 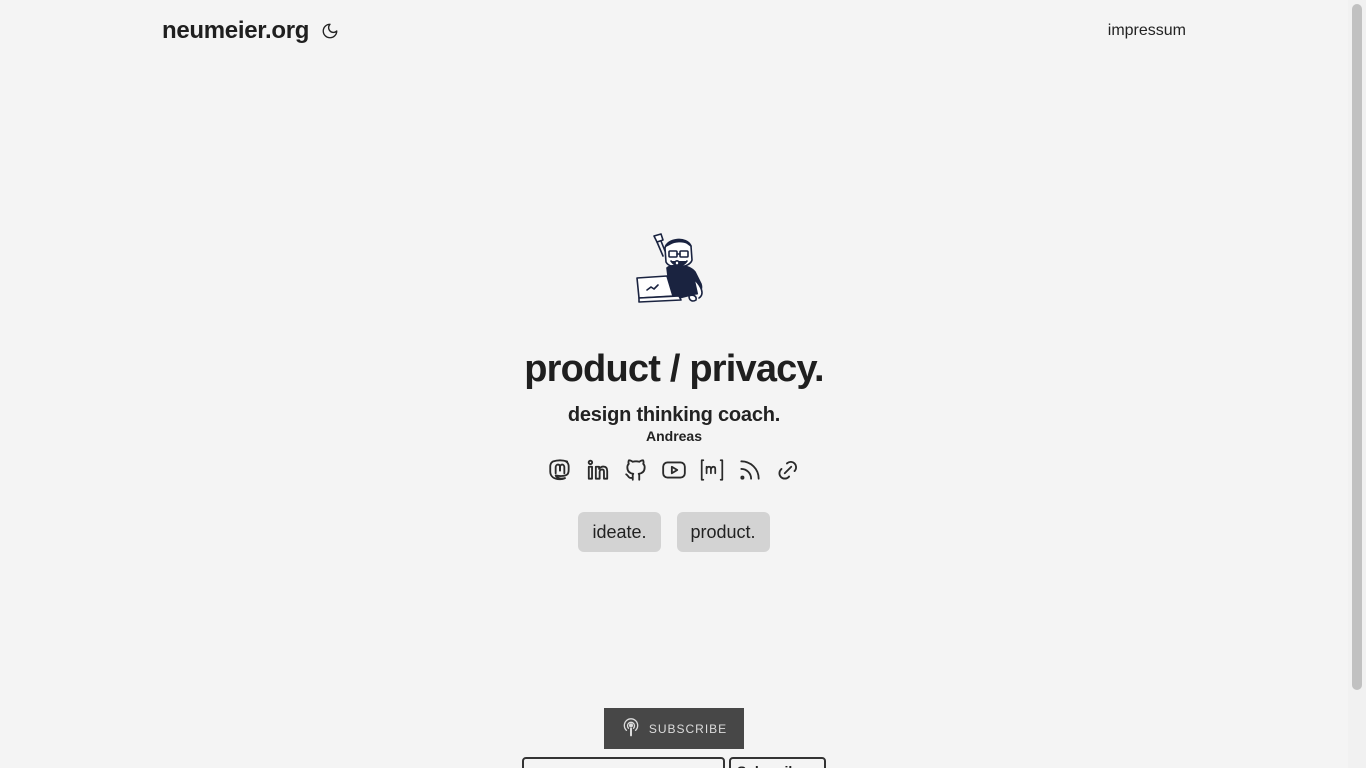 What do you see at coordinates (631, 728) in the screenshot?
I see `podcast-icon` at bounding box center [631, 728].